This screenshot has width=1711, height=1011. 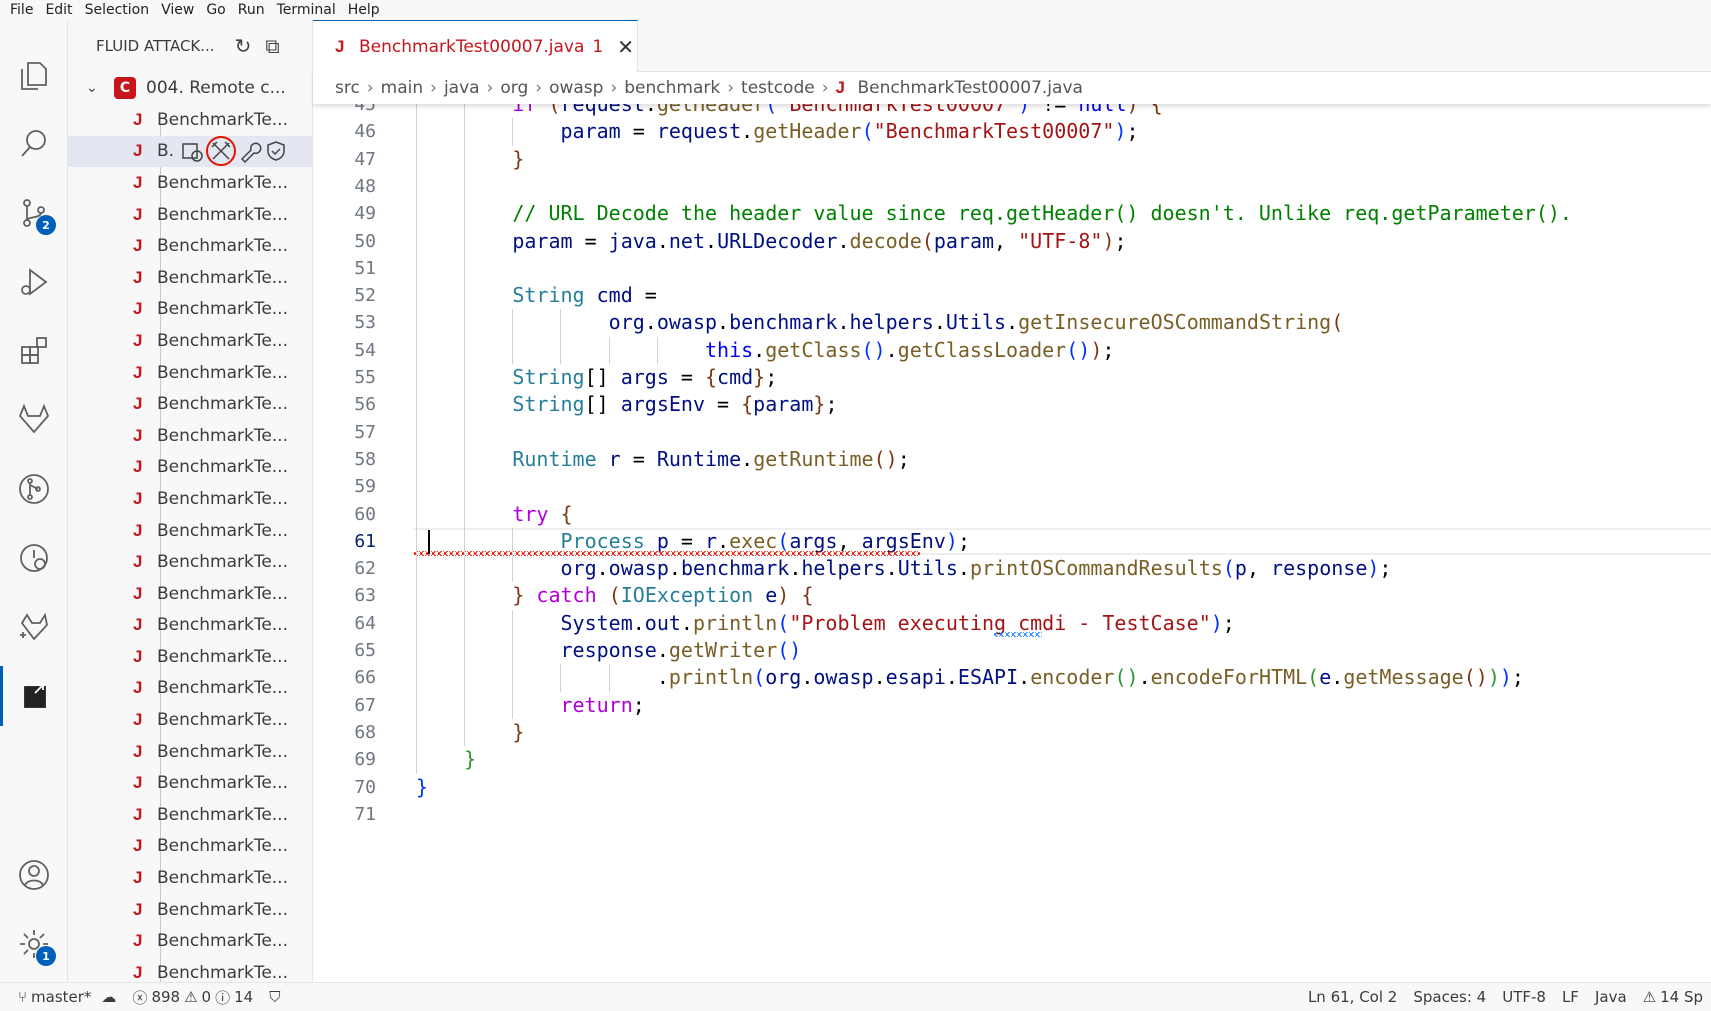 I want to click on activity-git-graph, so click(x=34, y=489).